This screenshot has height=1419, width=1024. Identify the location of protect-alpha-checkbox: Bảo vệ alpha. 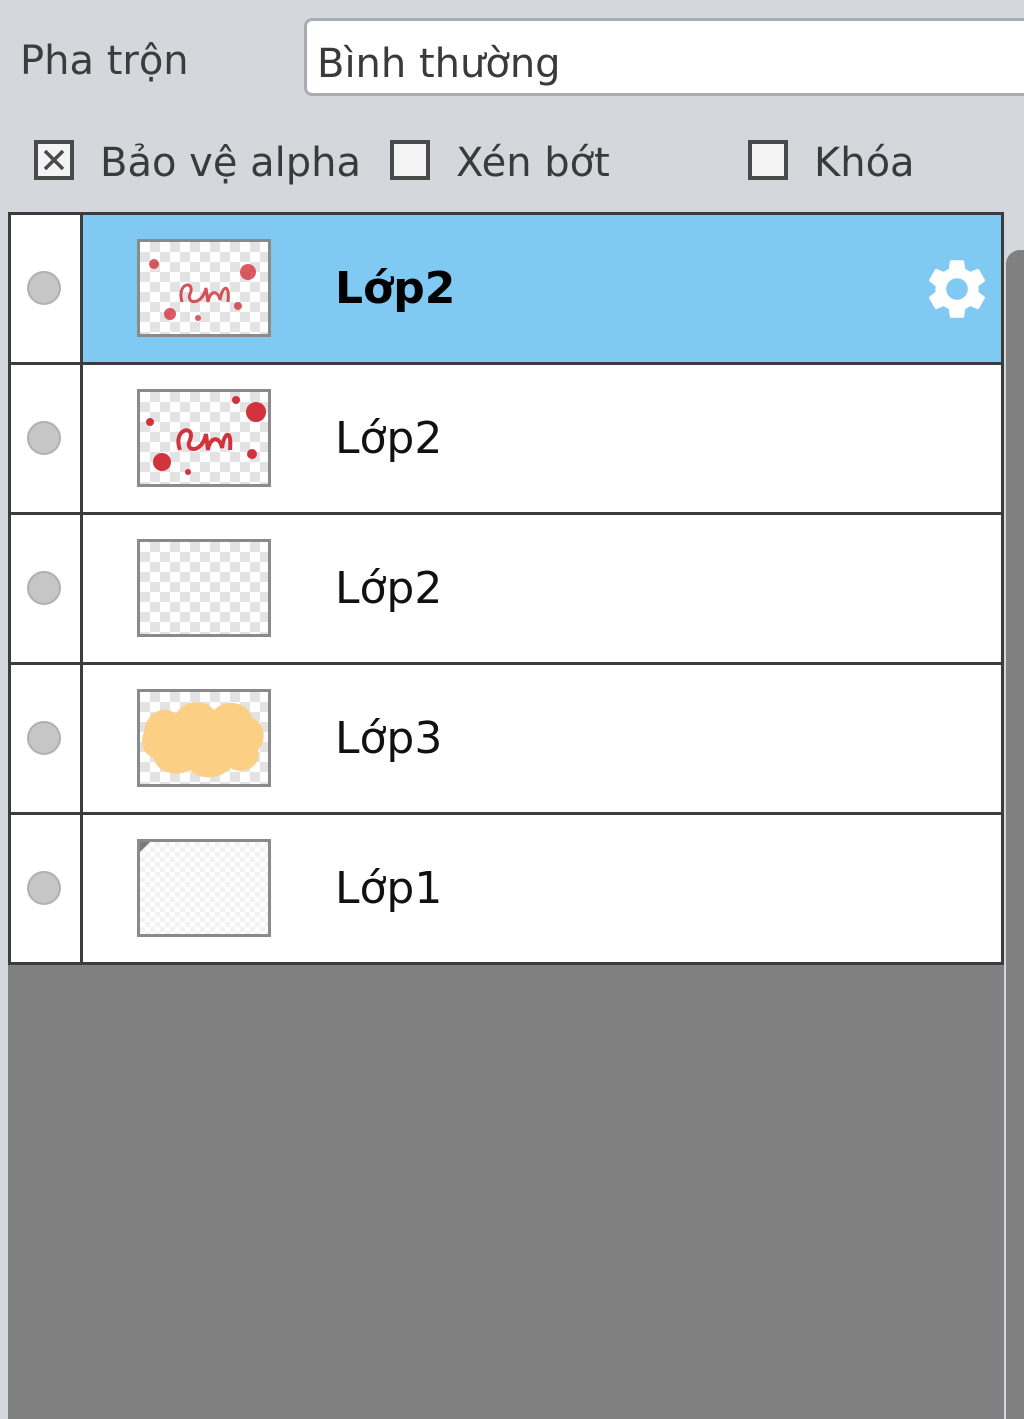
(197, 164).